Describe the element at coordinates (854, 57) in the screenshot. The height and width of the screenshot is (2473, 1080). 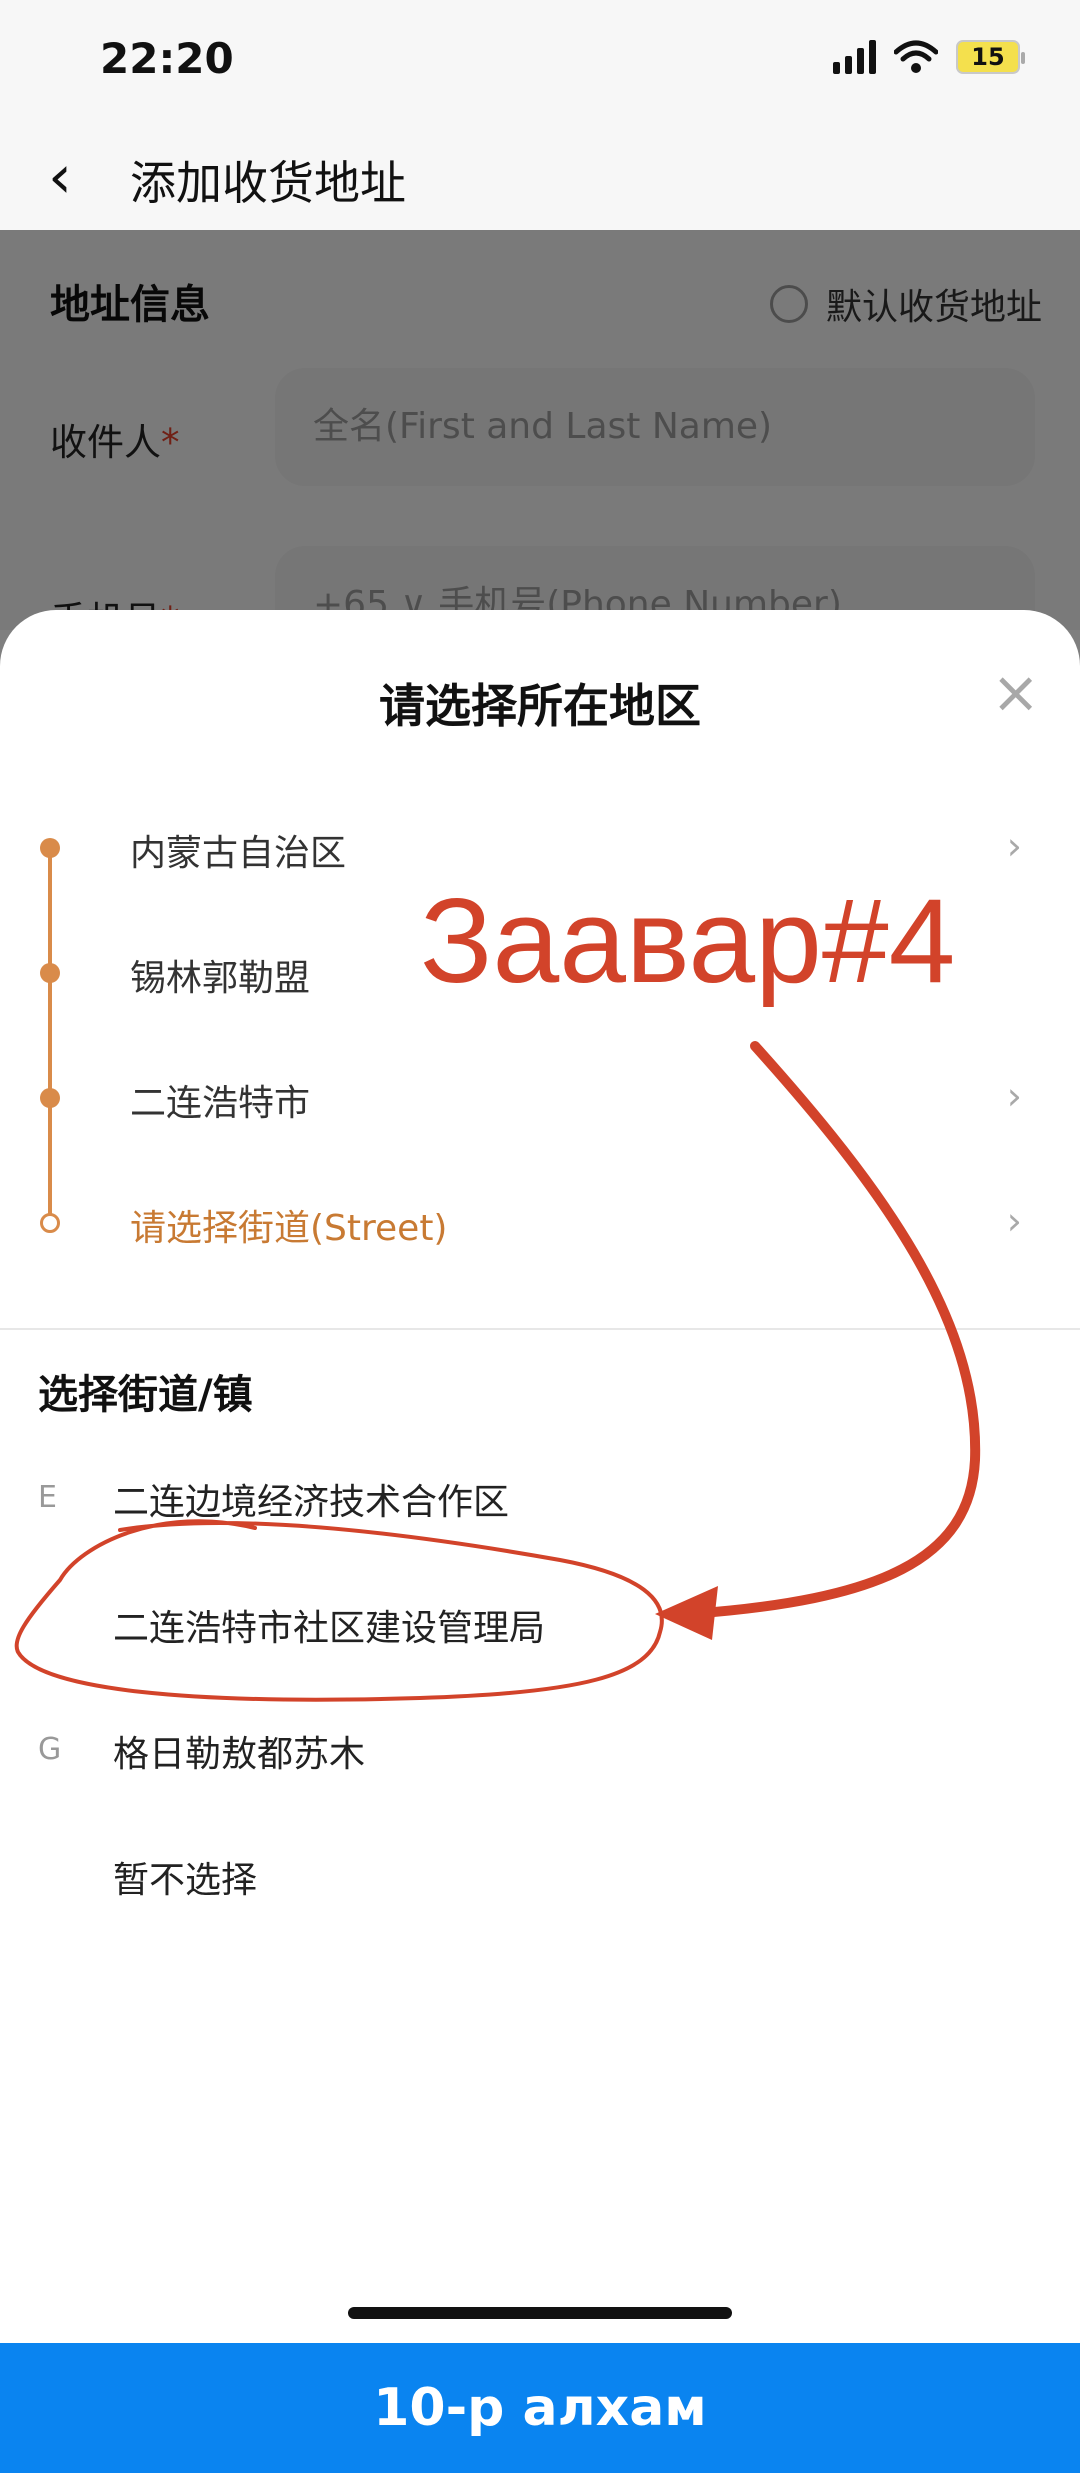
I see `cellular-signal-icon` at that location.